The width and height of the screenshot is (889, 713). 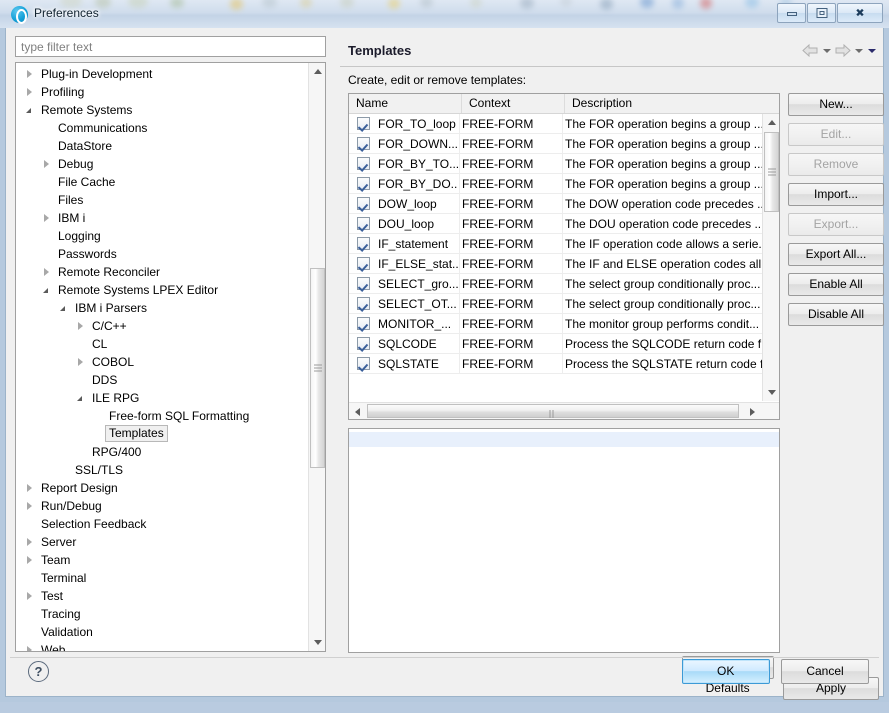 I want to click on tree-item-server: Server, so click(x=161, y=542).